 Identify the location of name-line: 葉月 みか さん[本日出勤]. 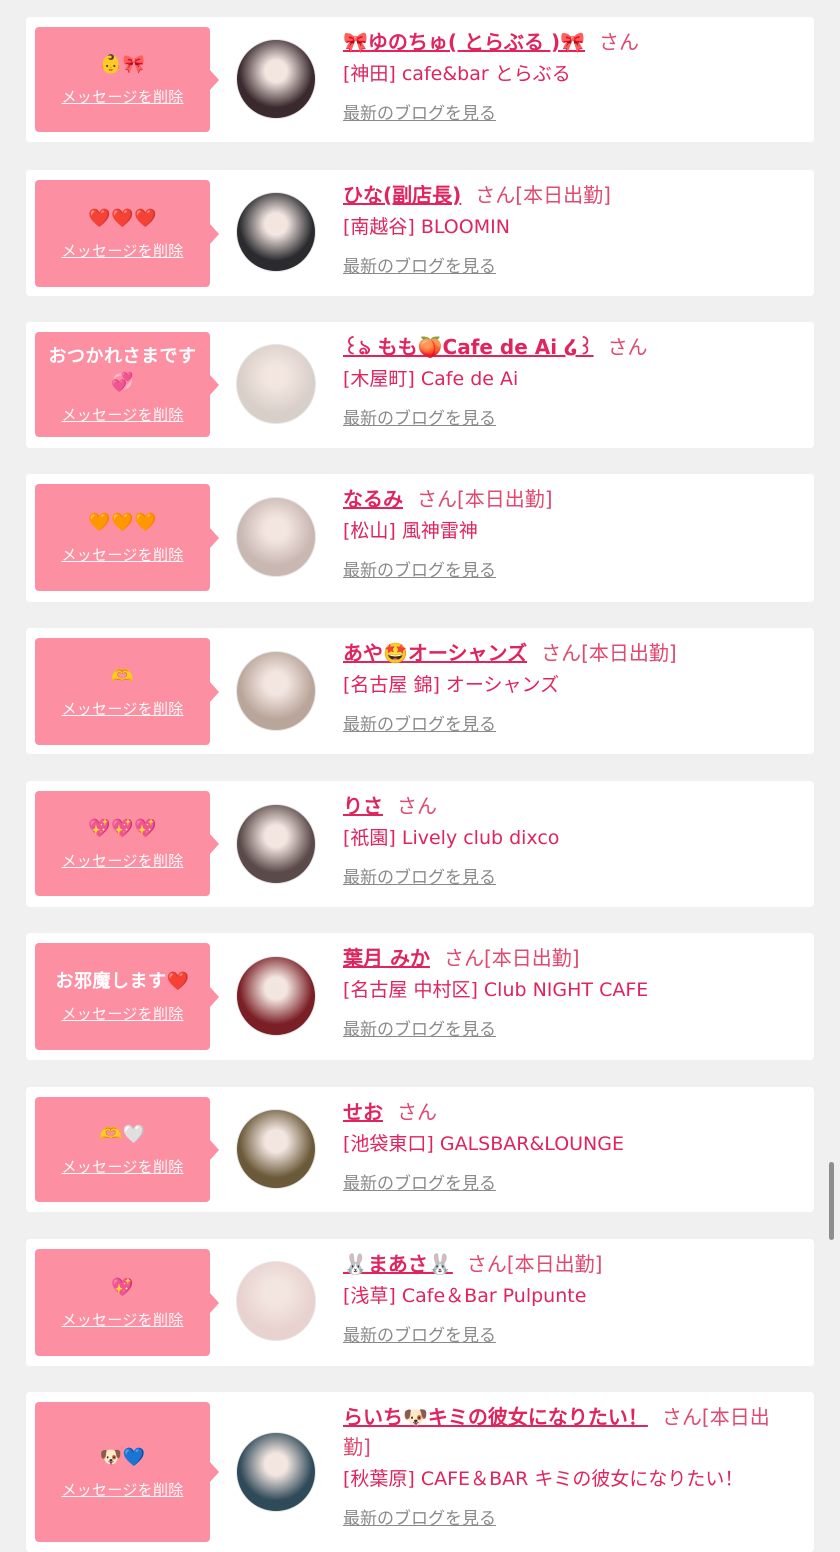
(569, 958).